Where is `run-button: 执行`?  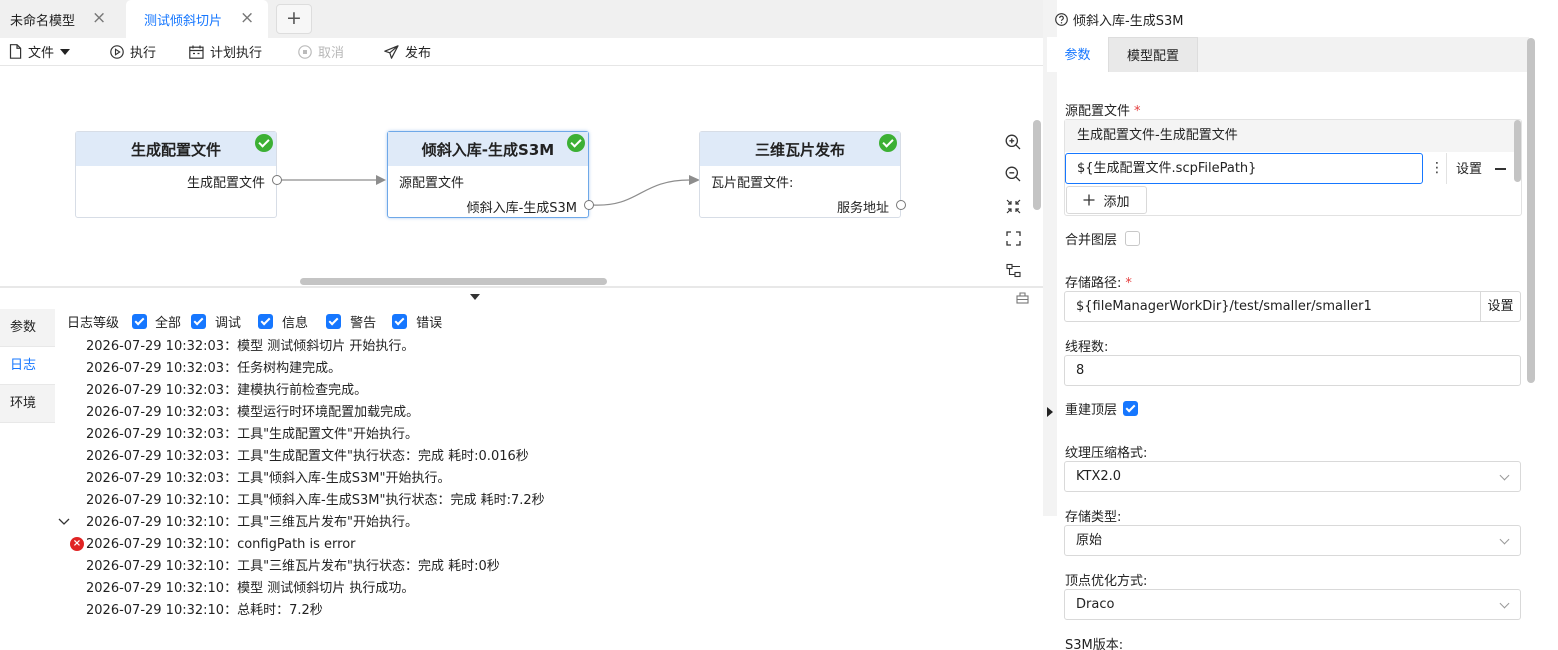
run-button: 执行 is located at coordinates (133, 51).